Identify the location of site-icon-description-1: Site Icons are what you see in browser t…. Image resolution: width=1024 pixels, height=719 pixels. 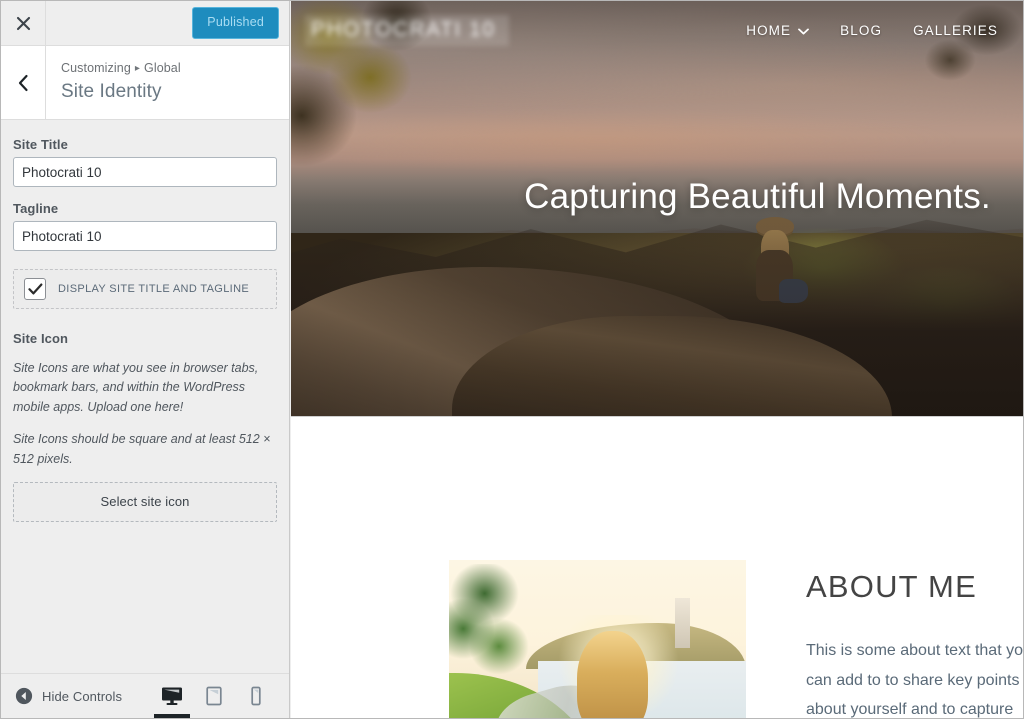
(136, 387).